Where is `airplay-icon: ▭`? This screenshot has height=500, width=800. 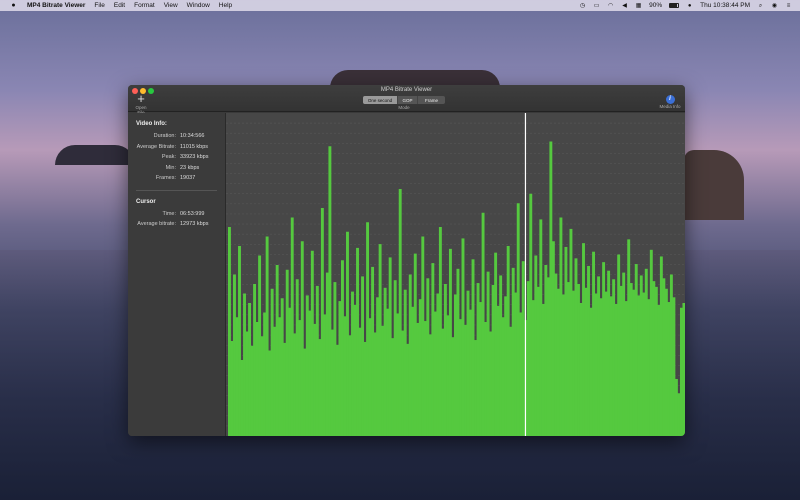 airplay-icon: ▭ is located at coordinates (596, 6).